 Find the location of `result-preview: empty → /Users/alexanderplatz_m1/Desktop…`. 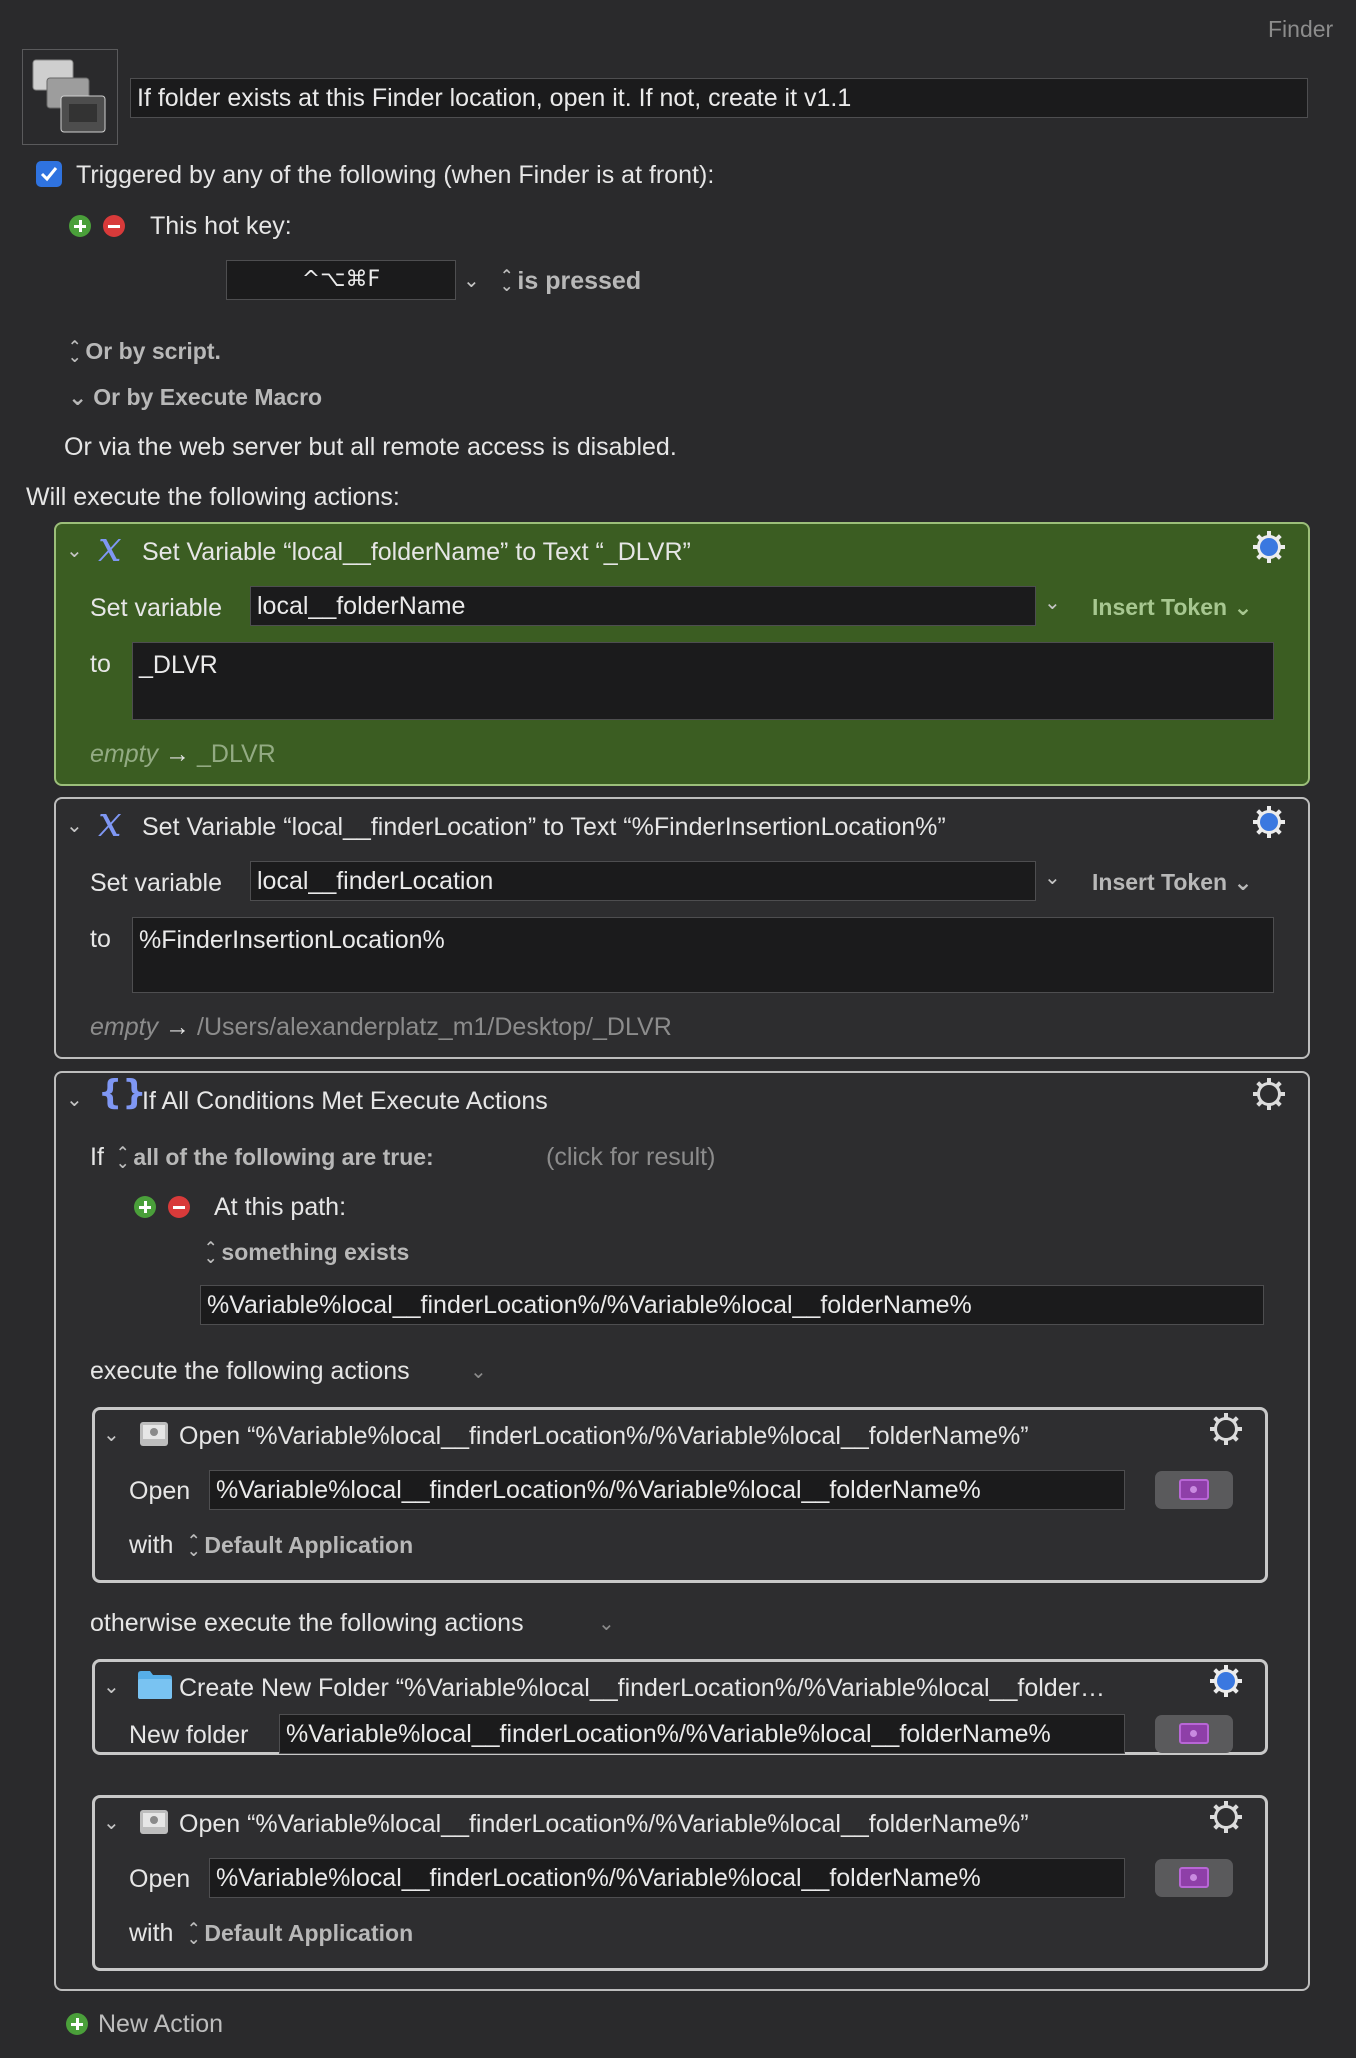

result-preview: empty → /Users/alexanderplatz_m1/Desktop… is located at coordinates (381, 1027).